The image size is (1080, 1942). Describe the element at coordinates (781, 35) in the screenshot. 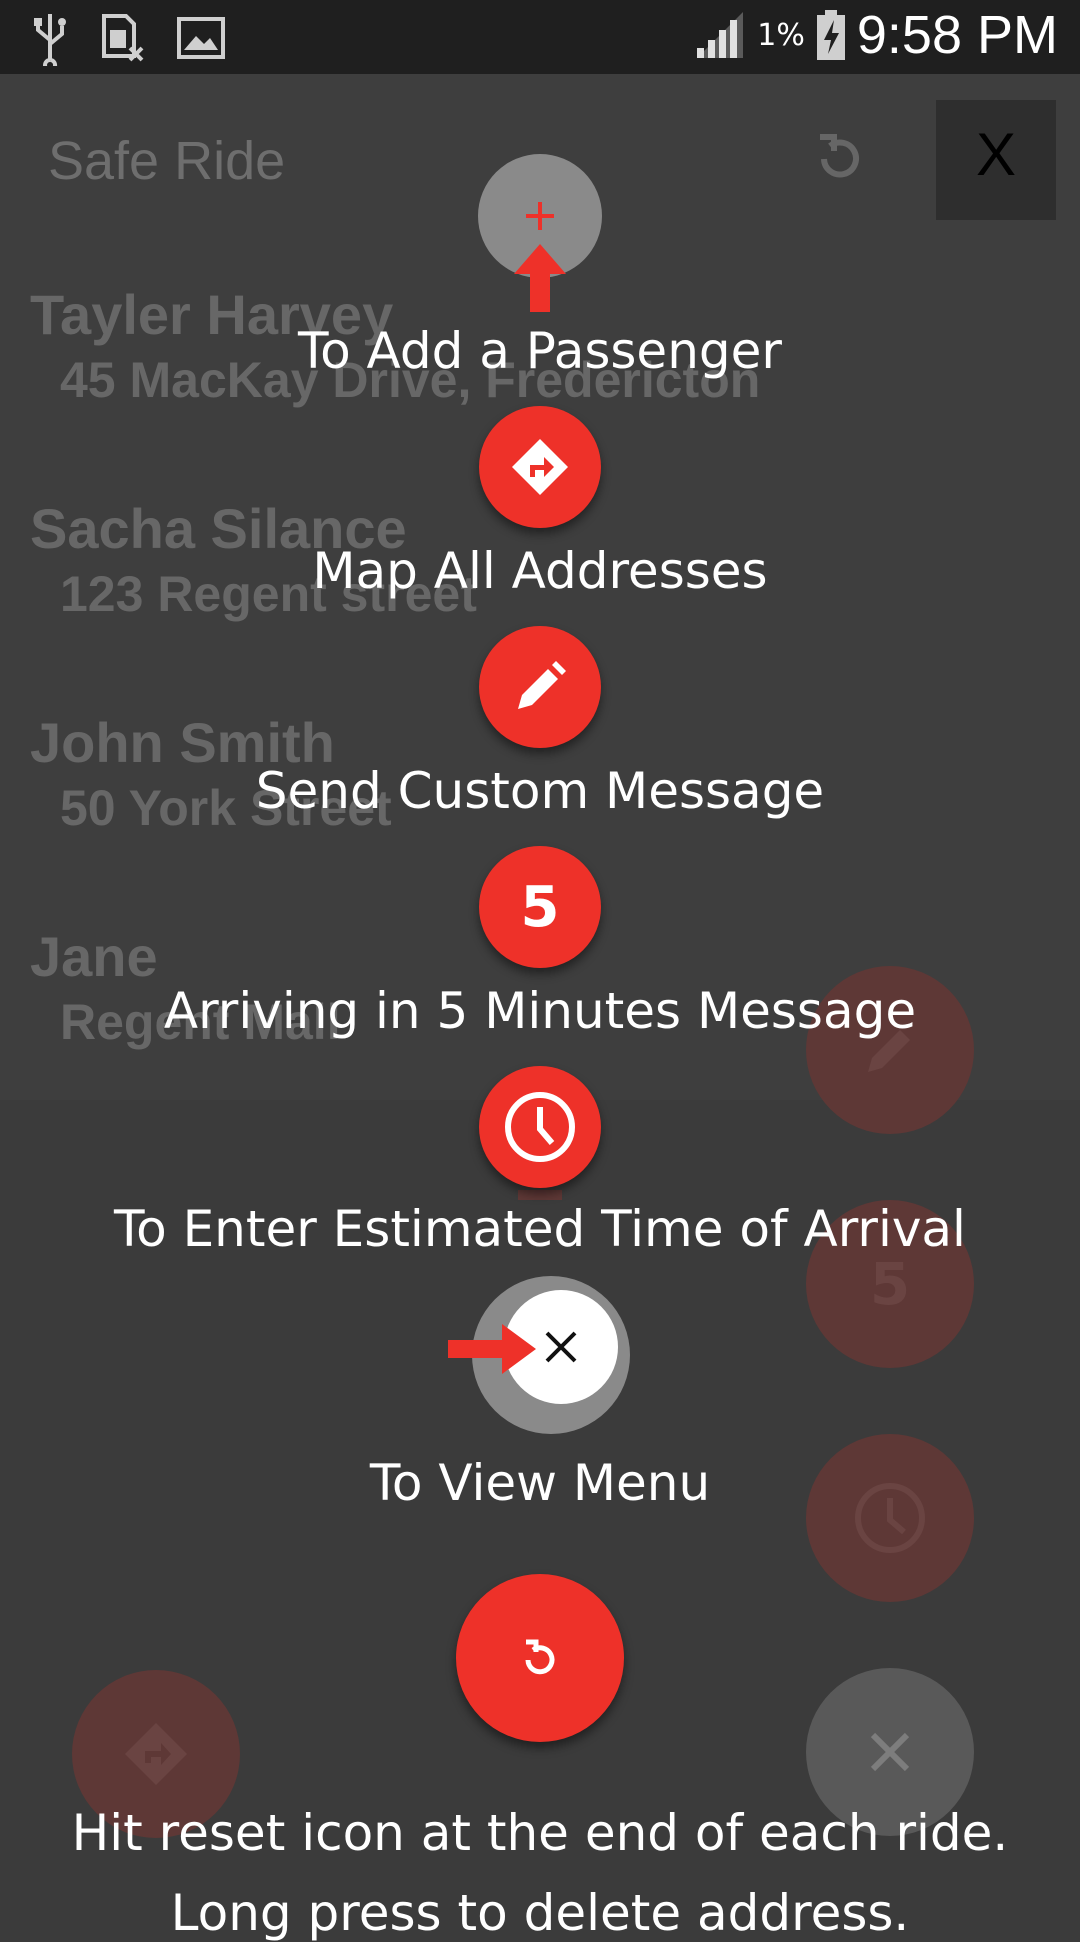

I see `battery-percent: 1%` at that location.